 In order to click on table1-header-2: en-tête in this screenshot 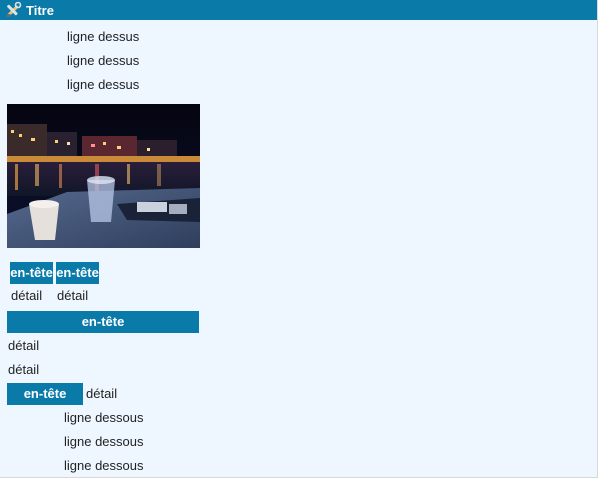, I will do `click(77, 273)`.